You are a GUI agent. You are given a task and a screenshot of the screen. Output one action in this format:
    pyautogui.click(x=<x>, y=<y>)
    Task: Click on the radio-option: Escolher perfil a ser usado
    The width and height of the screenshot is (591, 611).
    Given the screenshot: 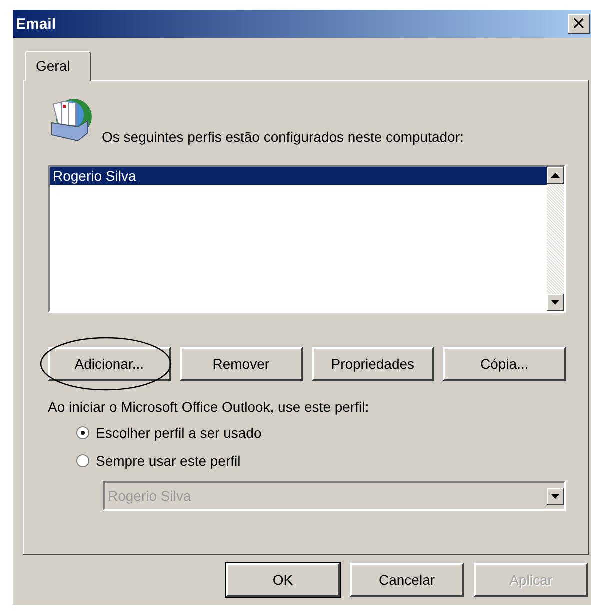 What is the action you would take?
    pyautogui.click(x=321, y=433)
    